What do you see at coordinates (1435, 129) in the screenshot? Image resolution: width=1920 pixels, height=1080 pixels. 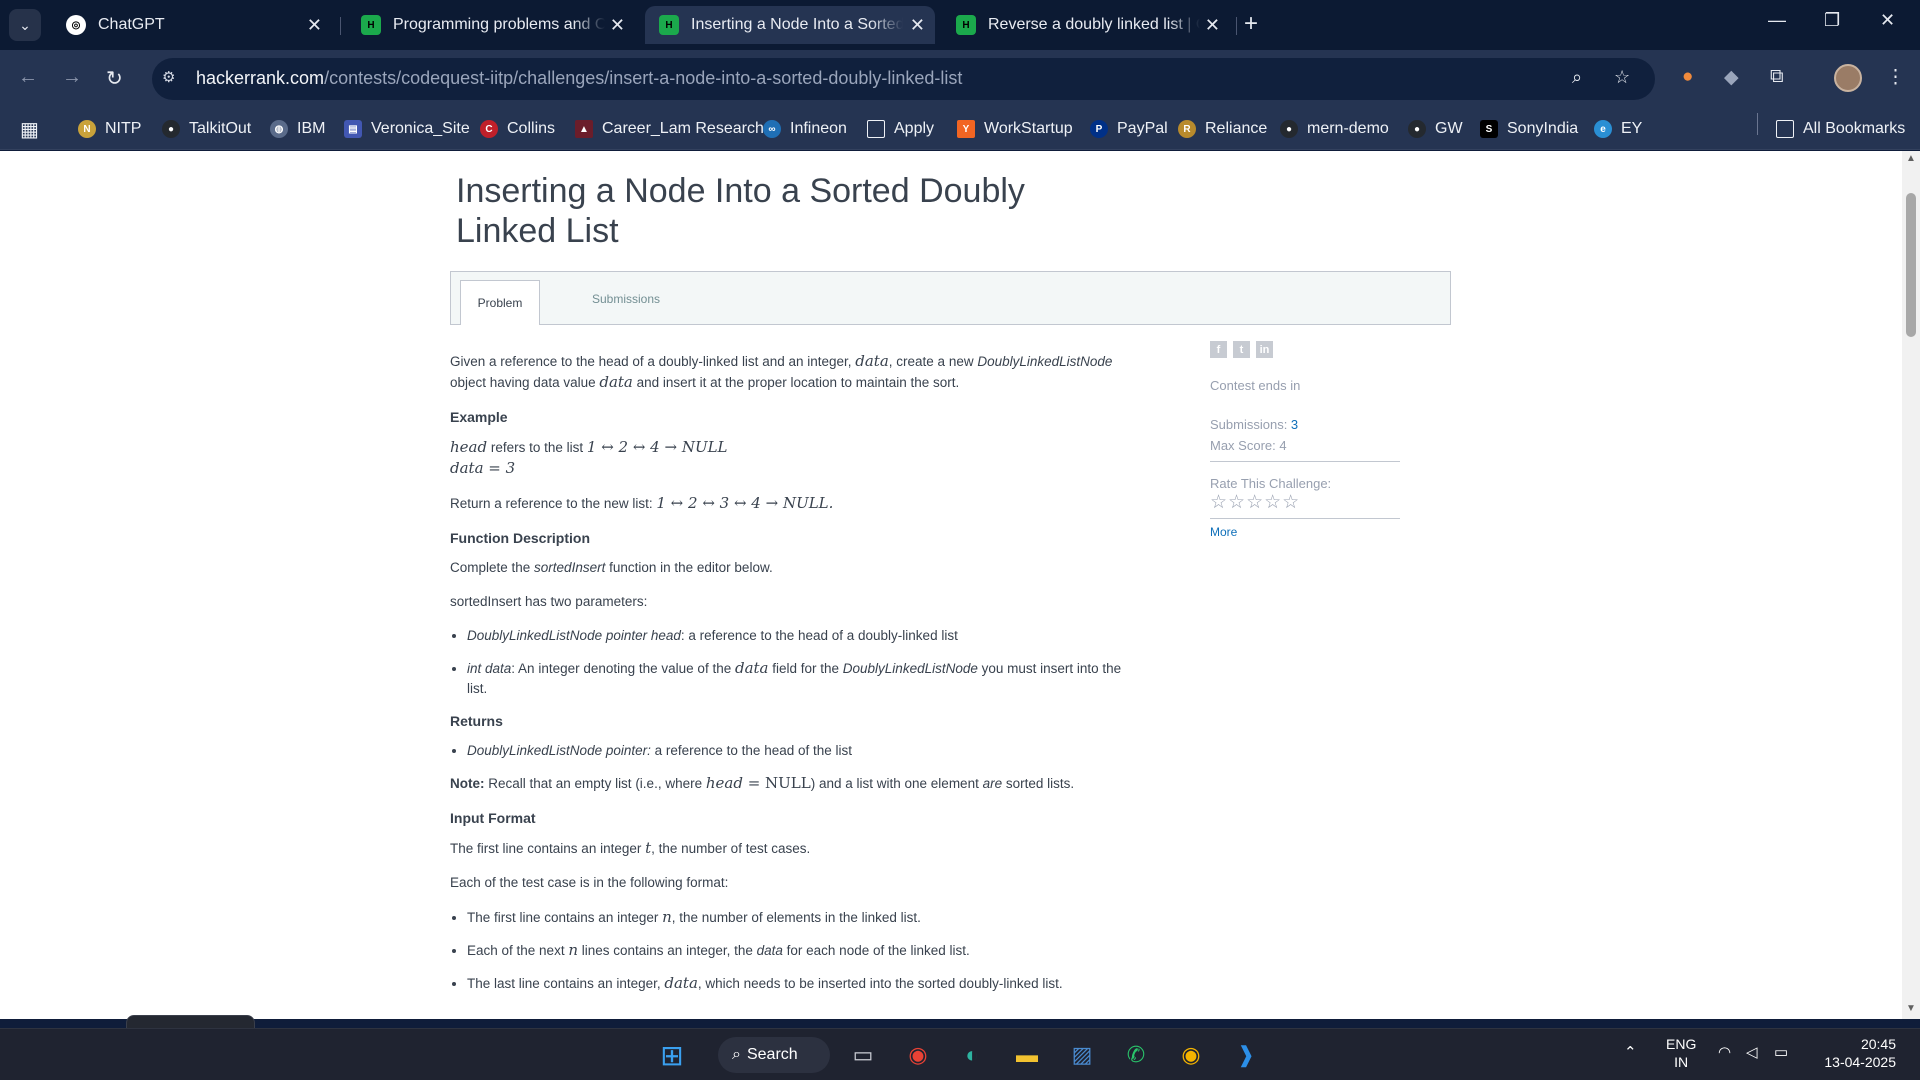 I see `bookmark-gw: ● GW` at bounding box center [1435, 129].